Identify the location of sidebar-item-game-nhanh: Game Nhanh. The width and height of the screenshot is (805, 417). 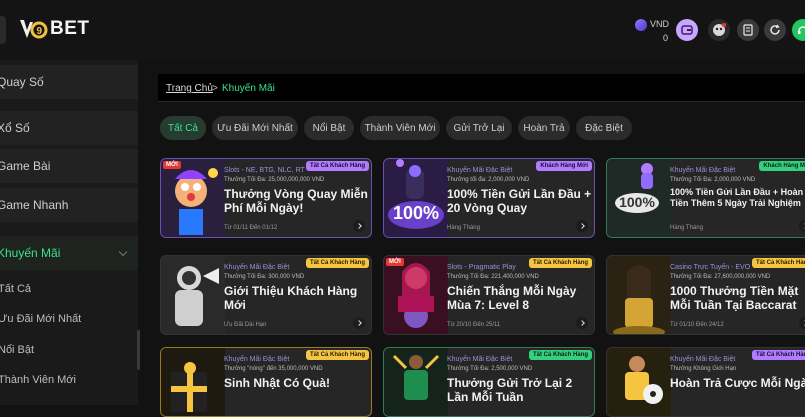
(69, 205).